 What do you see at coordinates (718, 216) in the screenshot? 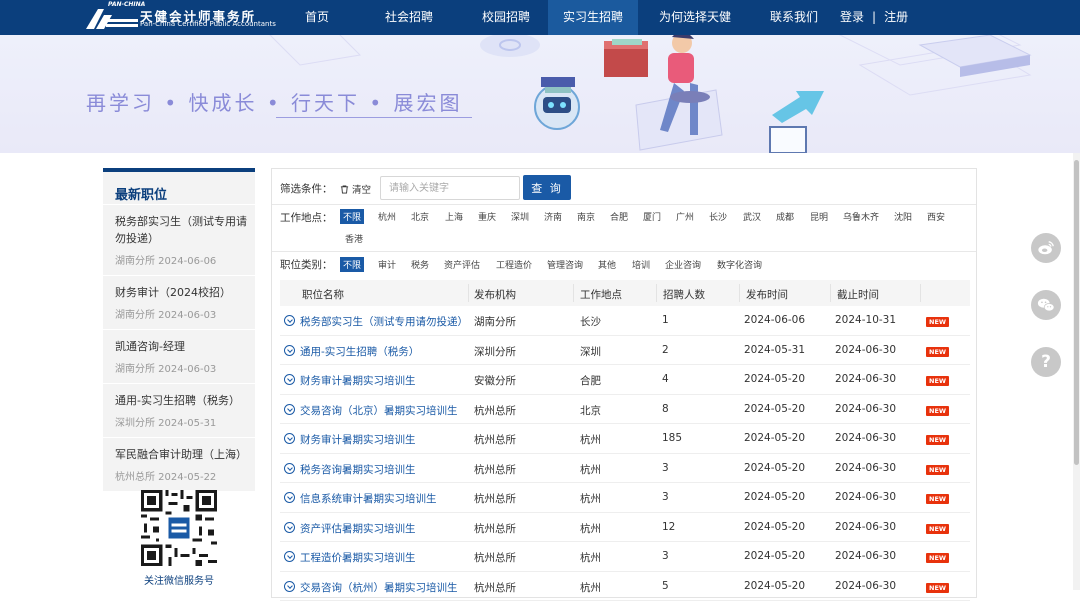
I see `location-option: 长沙` at bounding box center [718, 216].